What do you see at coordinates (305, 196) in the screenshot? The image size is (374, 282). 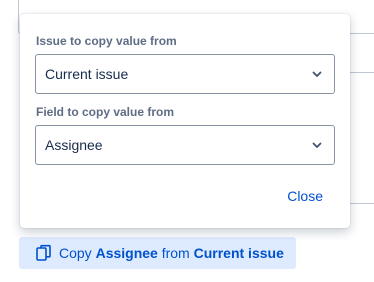 I see `close-button: Close` at bounding box center [305, 196].